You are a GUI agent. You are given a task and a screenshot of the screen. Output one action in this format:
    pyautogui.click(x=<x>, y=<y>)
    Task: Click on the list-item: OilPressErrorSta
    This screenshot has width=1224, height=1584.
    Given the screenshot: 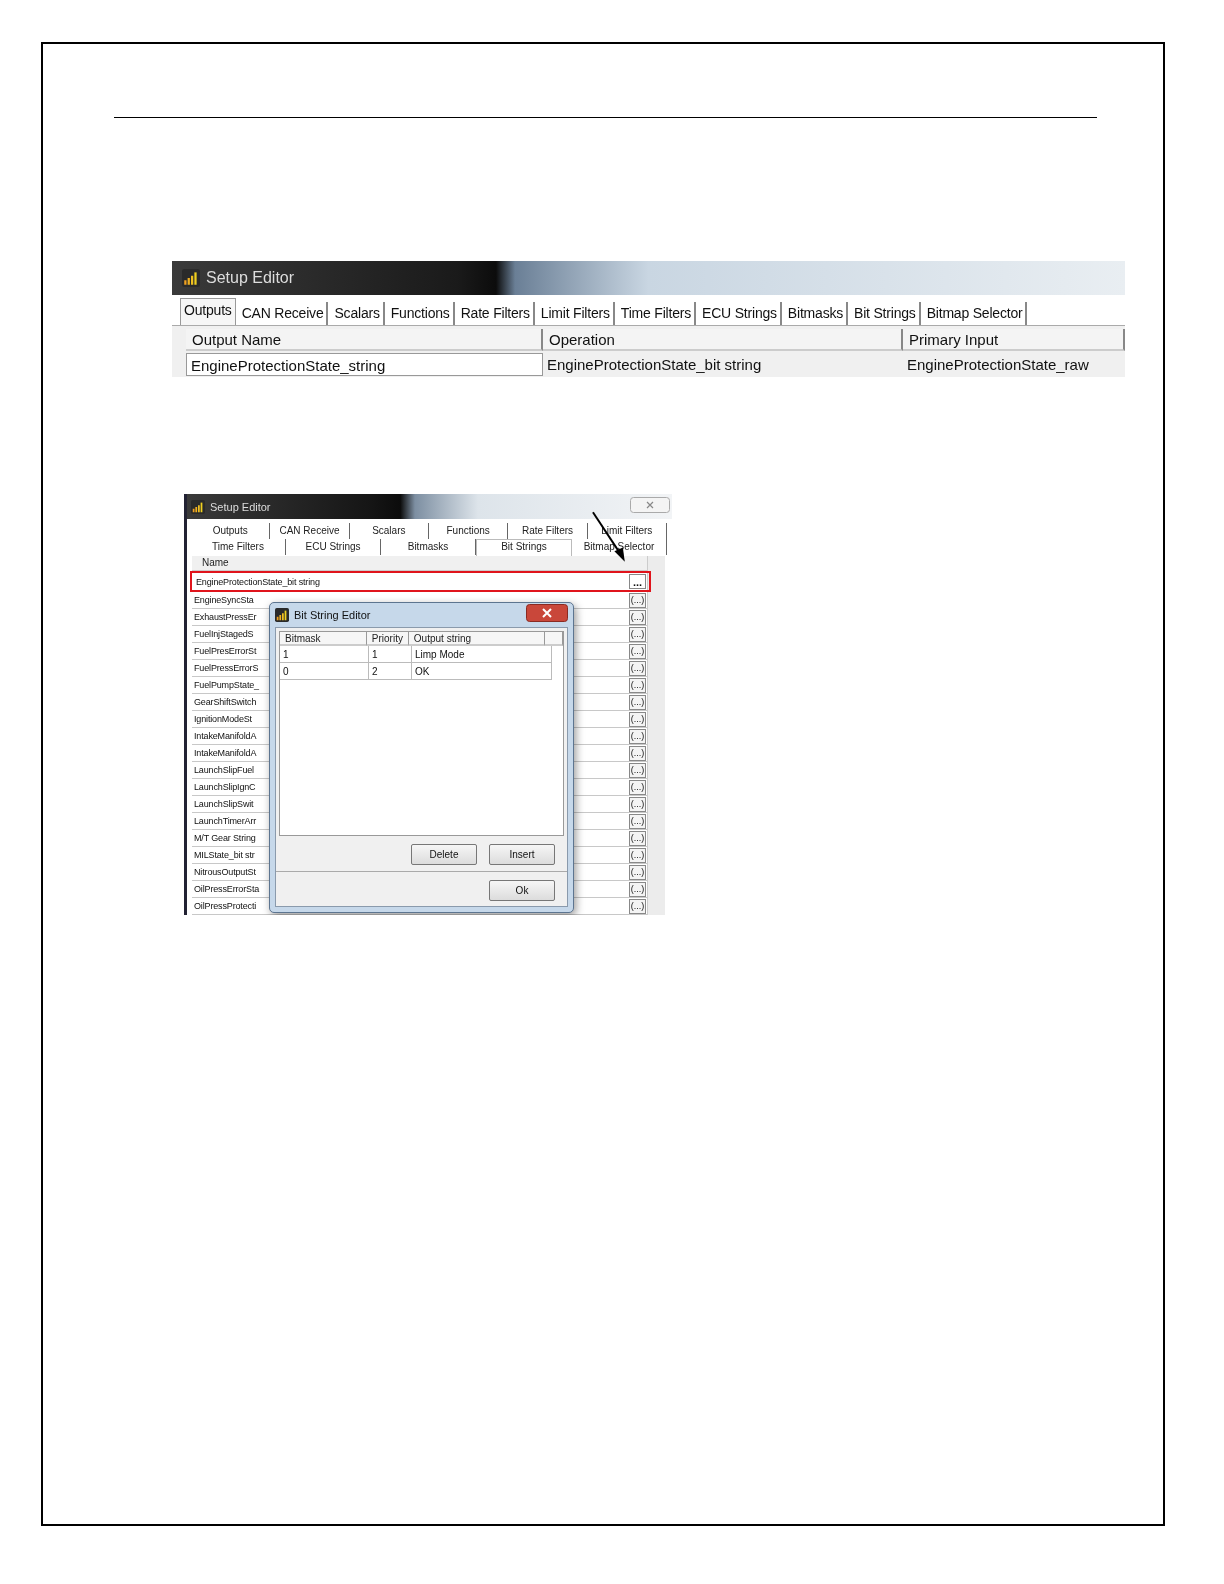 What is the action you would take?
    pyautogui.click(x=226, y=889)
    